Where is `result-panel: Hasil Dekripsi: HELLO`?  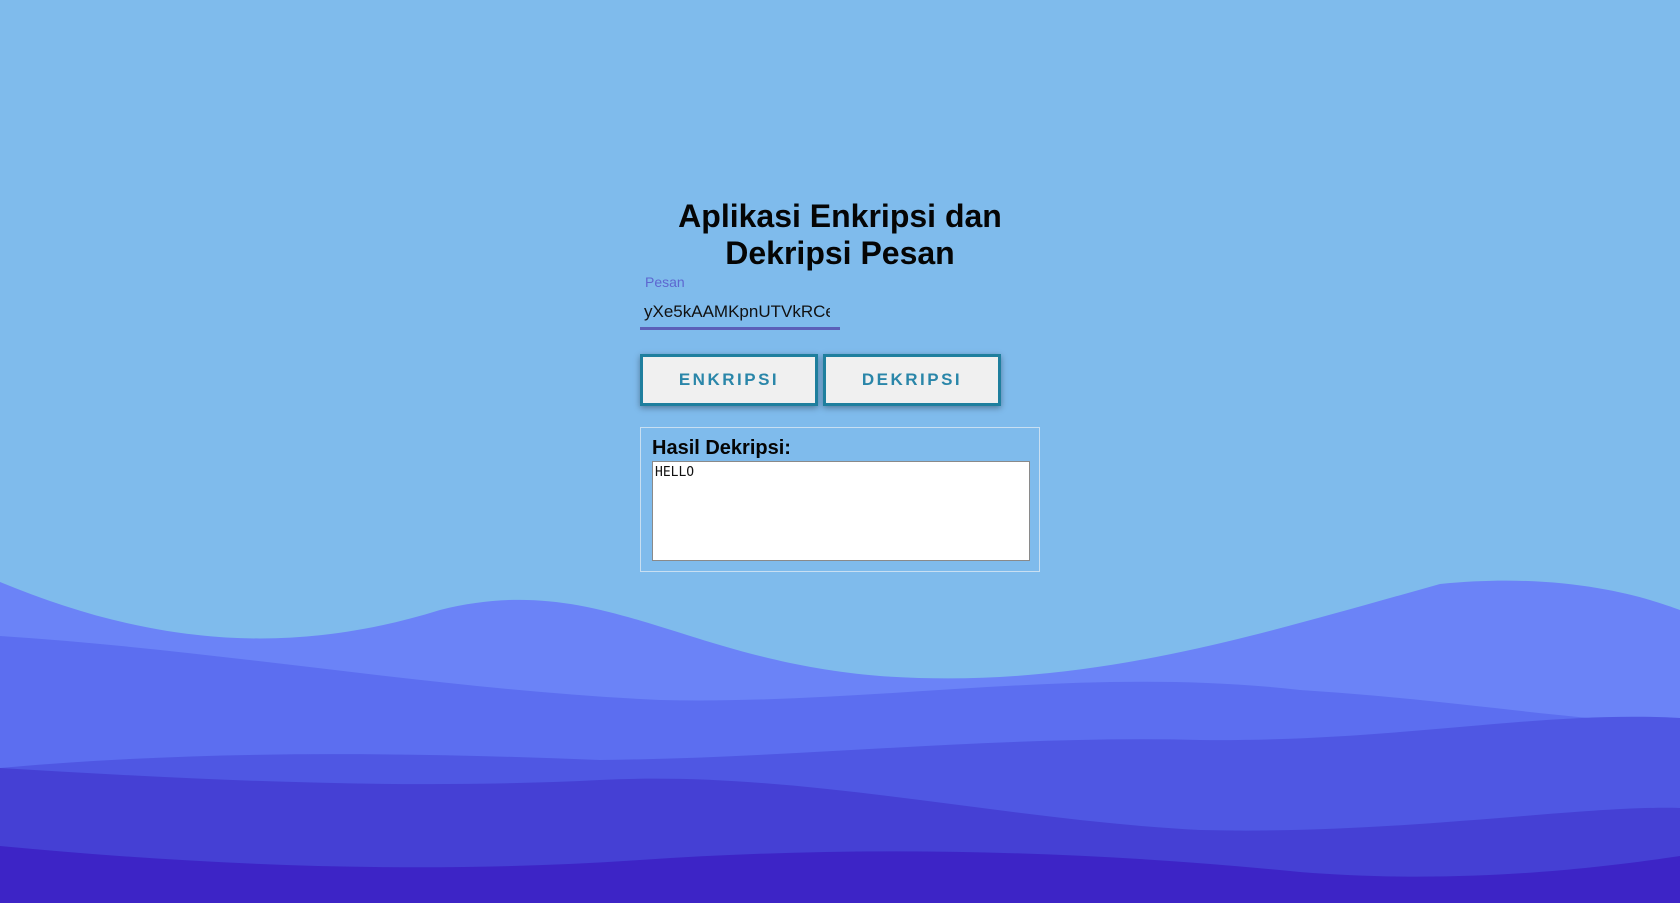
result-panel: Hasil Dekripsi: HELLO is located at coordinates (840, 499).